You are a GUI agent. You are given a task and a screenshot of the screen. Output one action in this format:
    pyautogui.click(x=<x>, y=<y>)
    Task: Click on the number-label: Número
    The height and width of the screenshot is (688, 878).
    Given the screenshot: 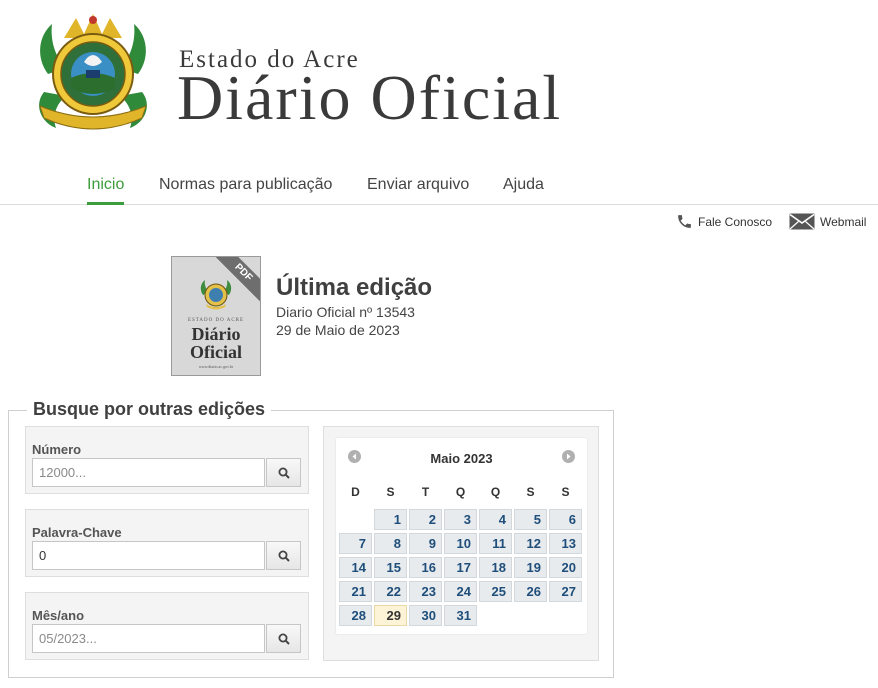 What is the action you would take?
    pyautogui.click(x=57, y=449)
    